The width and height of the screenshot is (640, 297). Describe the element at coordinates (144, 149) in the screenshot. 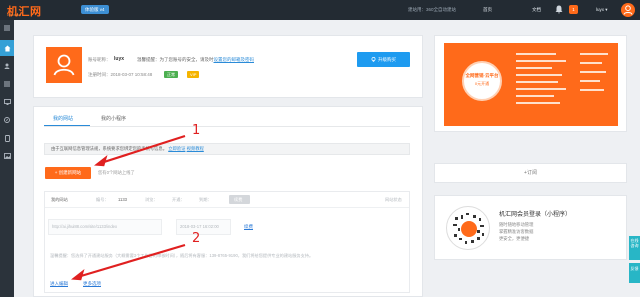

I see `arrow-1-line` at that location.